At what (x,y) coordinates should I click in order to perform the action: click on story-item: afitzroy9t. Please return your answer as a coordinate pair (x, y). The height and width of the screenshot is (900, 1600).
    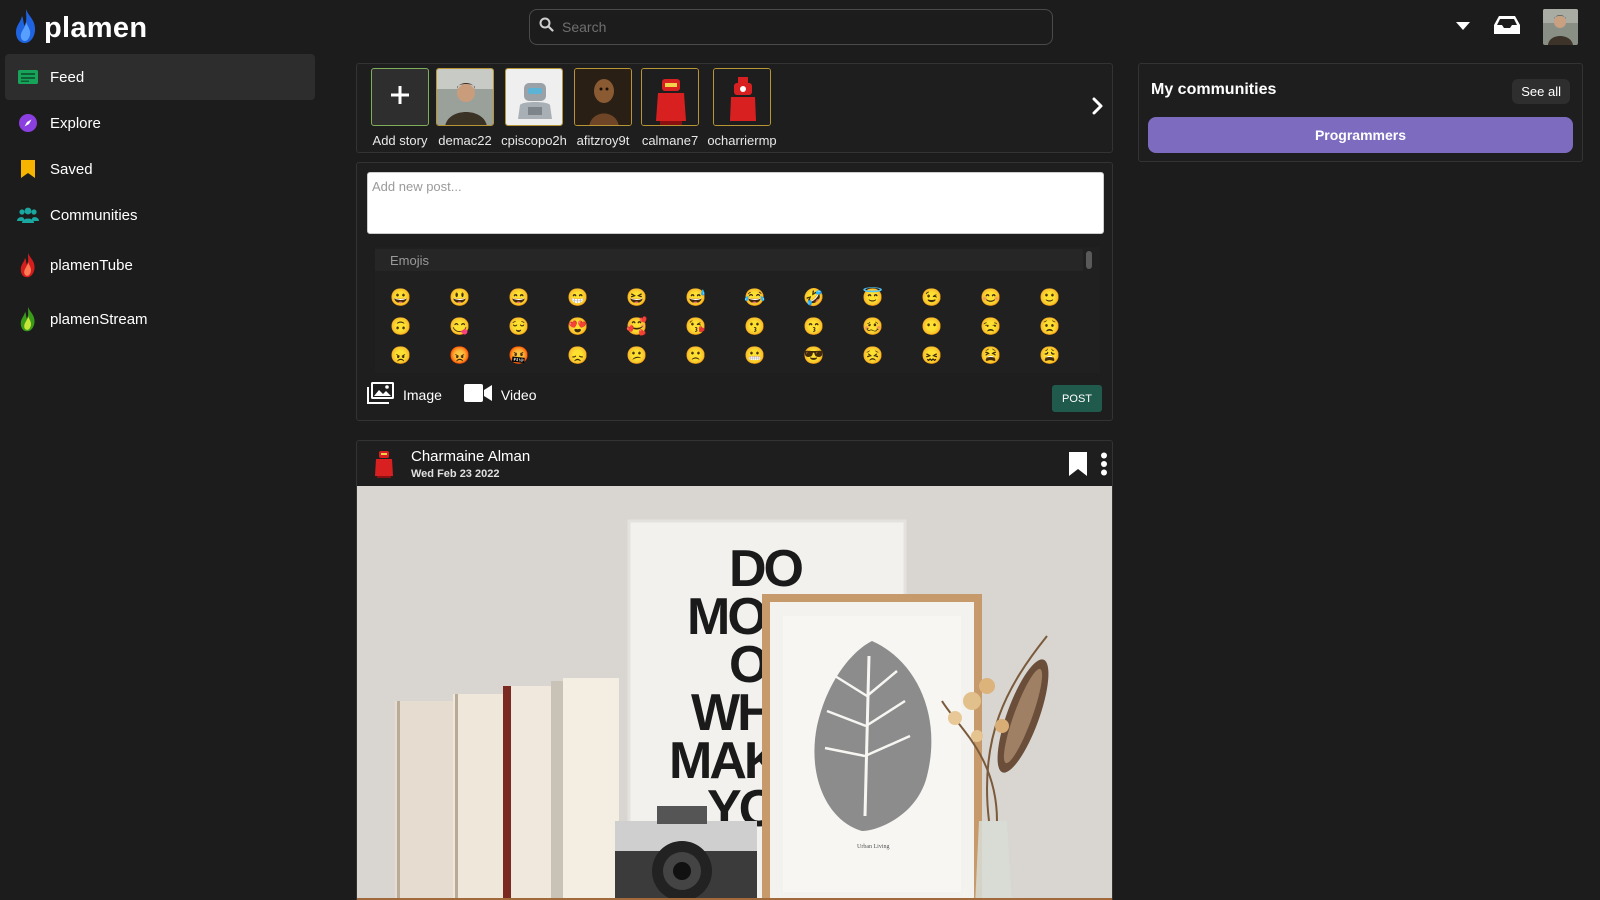
    Looking at the image, I should click on (603, 108).